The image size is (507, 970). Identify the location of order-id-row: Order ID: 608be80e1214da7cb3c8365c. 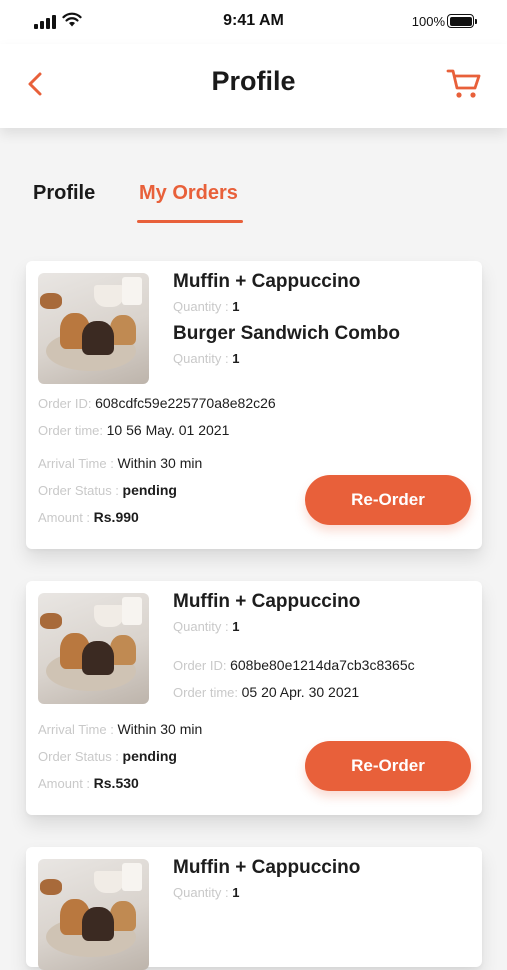
(294, 665).